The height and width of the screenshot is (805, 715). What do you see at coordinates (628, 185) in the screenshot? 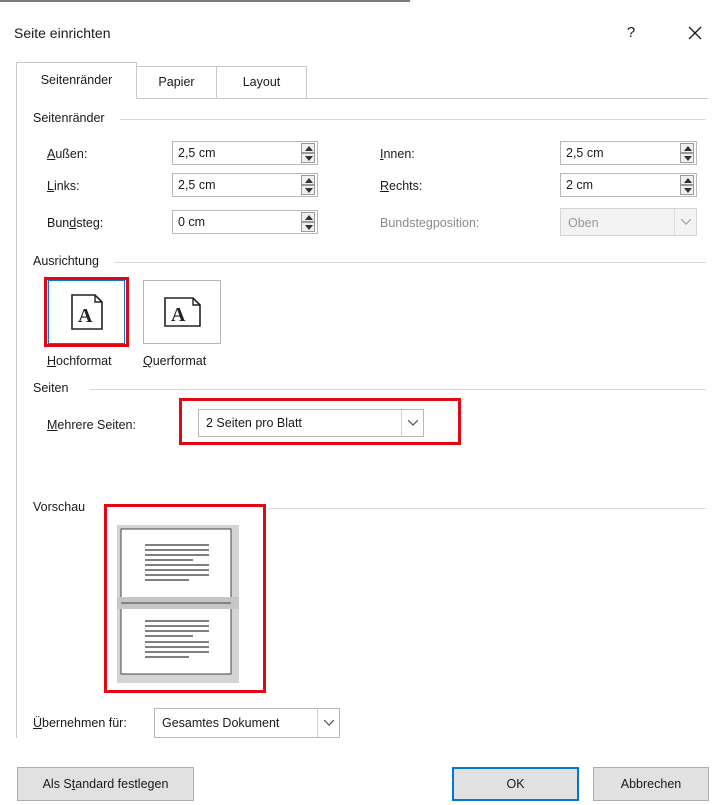
I see `right-margin-spinner: 2 cm` at bounding box center [628, 185].